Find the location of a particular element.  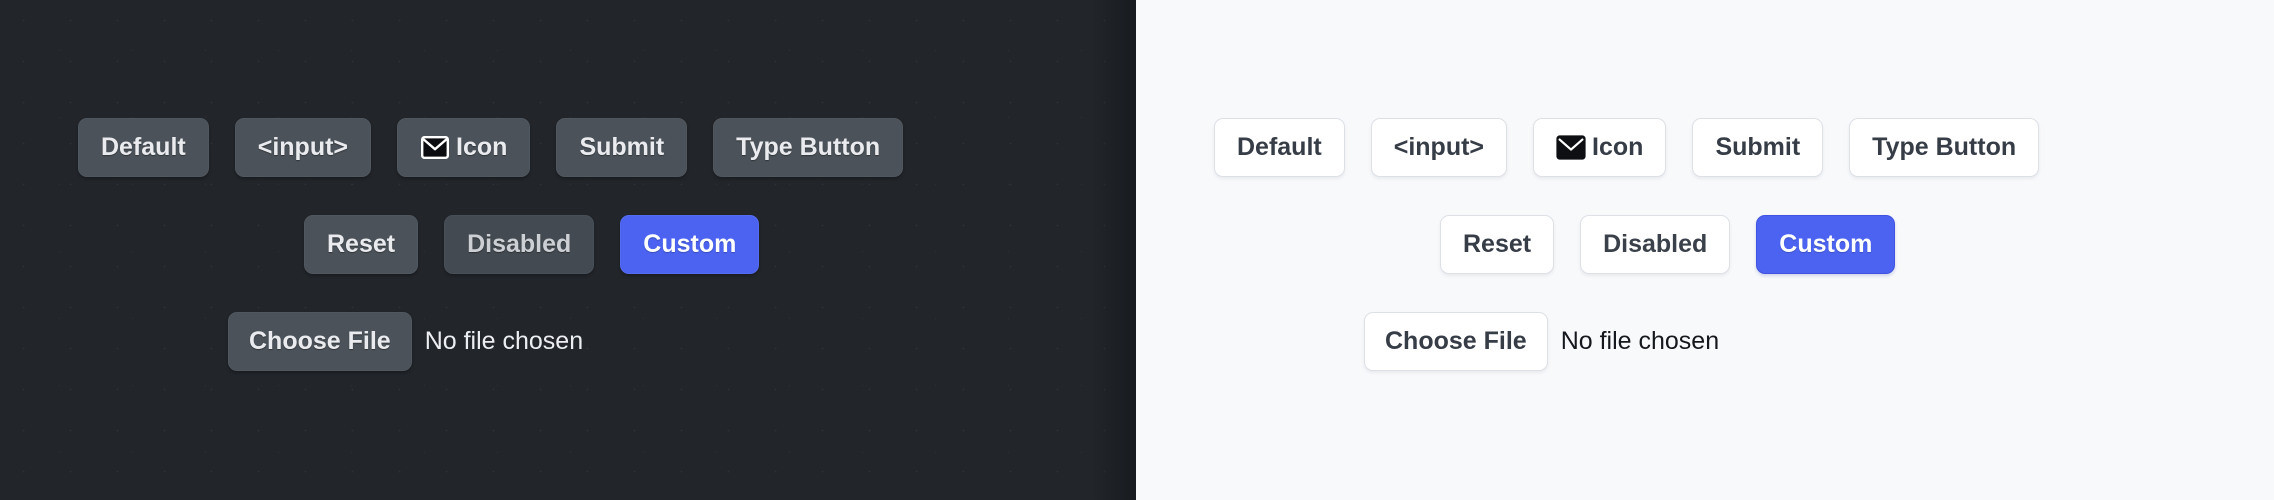

dark-reset-button: Reset is located at coordinates (361, 244).